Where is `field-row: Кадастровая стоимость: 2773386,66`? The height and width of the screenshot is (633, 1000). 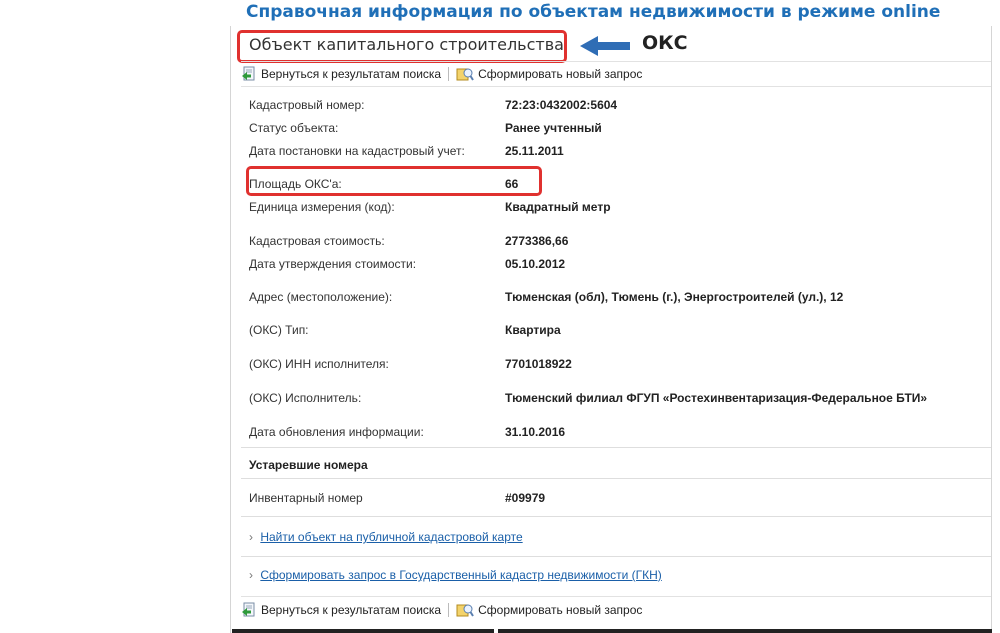
field-row: Кадастровая стоимость: 2773386,66 is located at coordinates (599, 241).